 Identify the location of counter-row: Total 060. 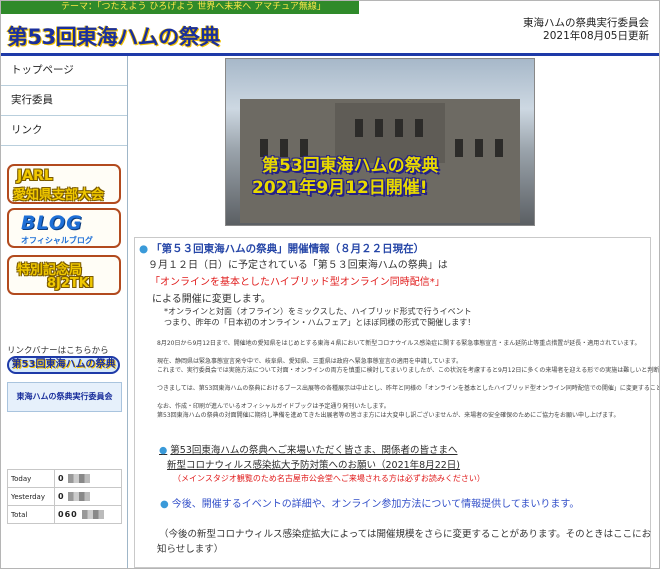
(64, 514).